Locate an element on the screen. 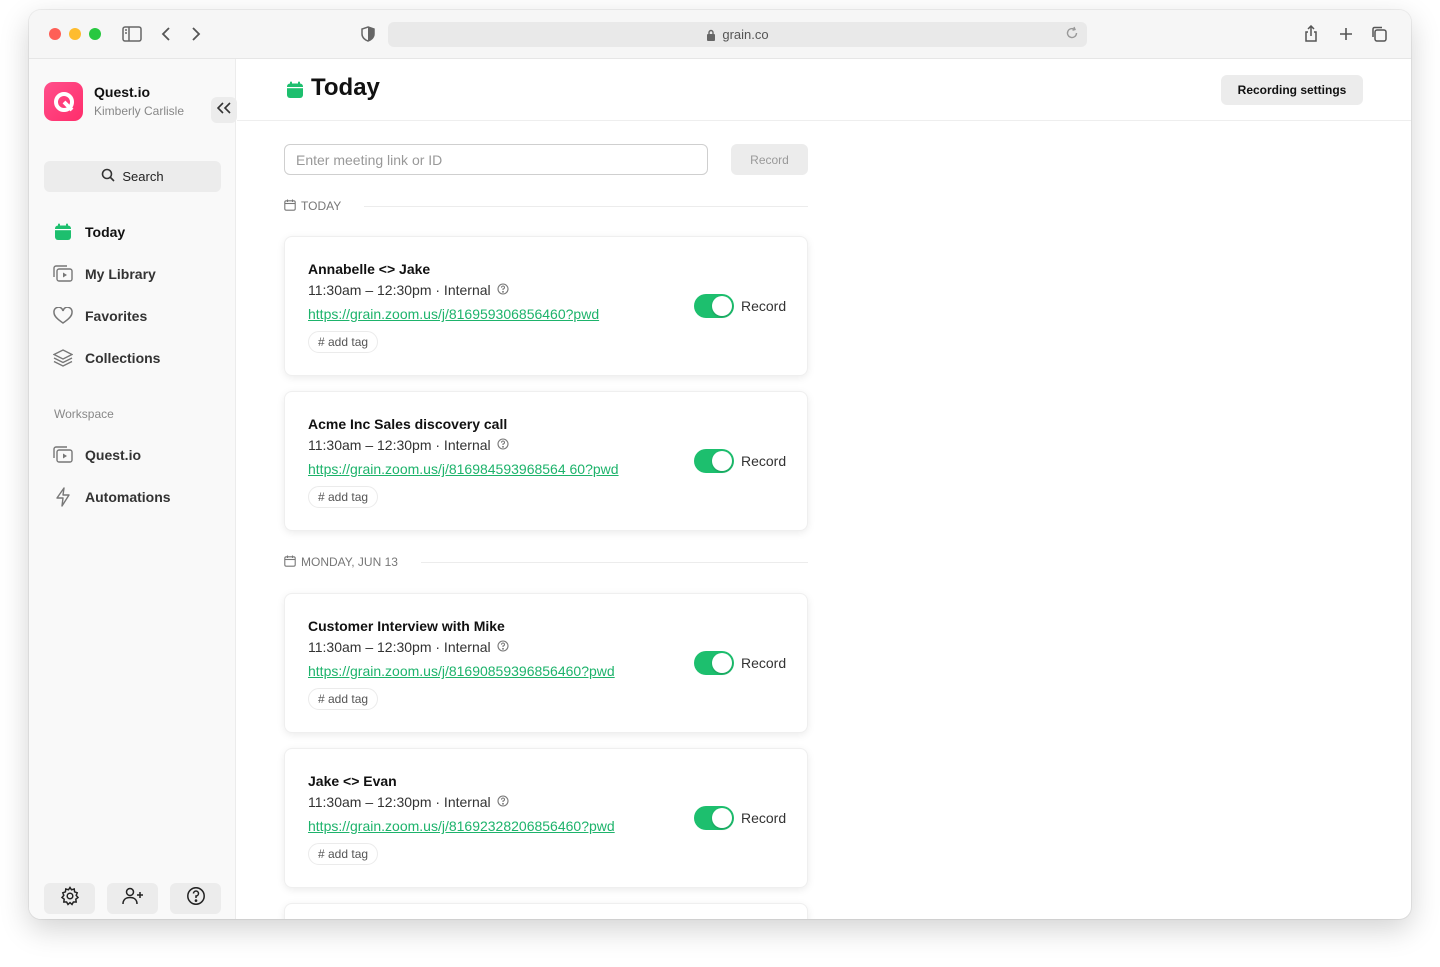  page-title: Today is located at coordinates (345, 87).